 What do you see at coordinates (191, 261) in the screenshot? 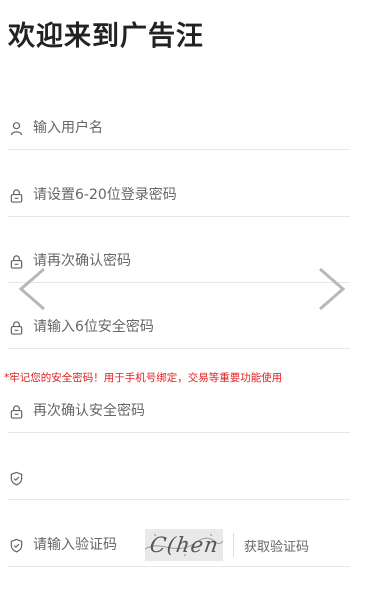
I see `confirm-password-input` at bounding box center [191, 261].